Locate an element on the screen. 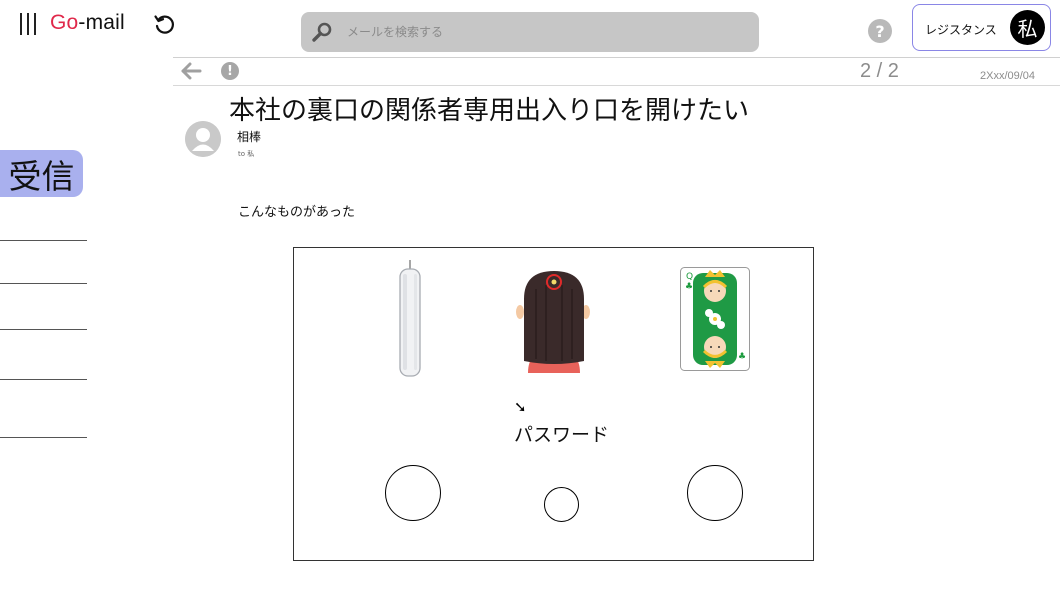  card-suit-bottom: ♣ is located at coordinates (742, 357).